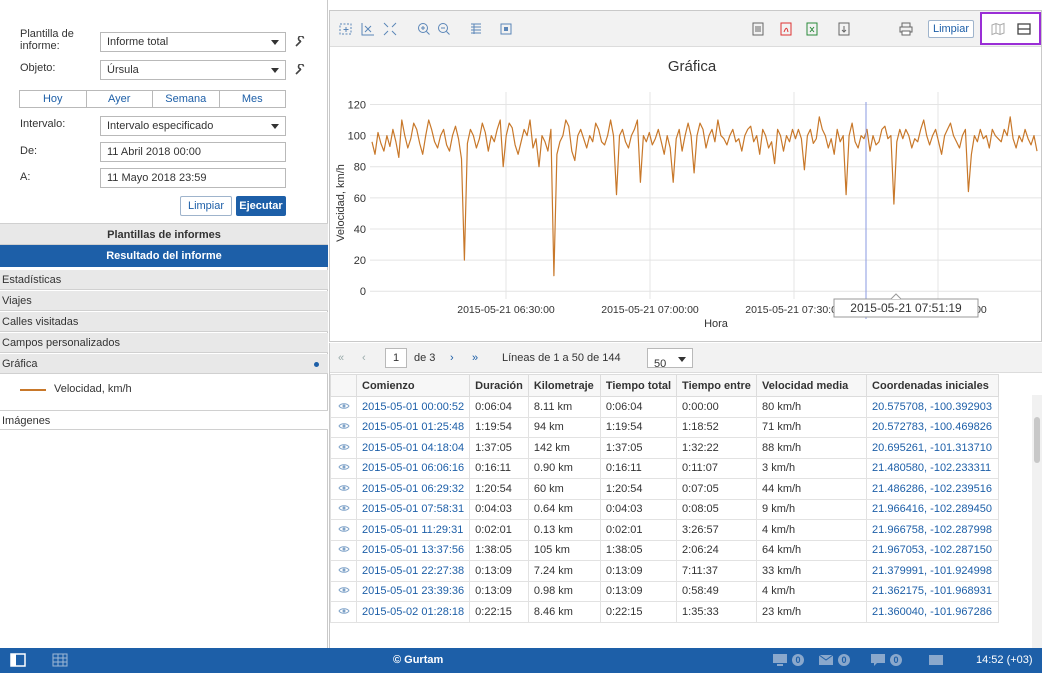 The width and height of the screenshot is (1042, 673). What do you see at coordinates (53, 99) in the screenshot?
I see `period-today-button: Hoy` at bounding box center [53, 99].